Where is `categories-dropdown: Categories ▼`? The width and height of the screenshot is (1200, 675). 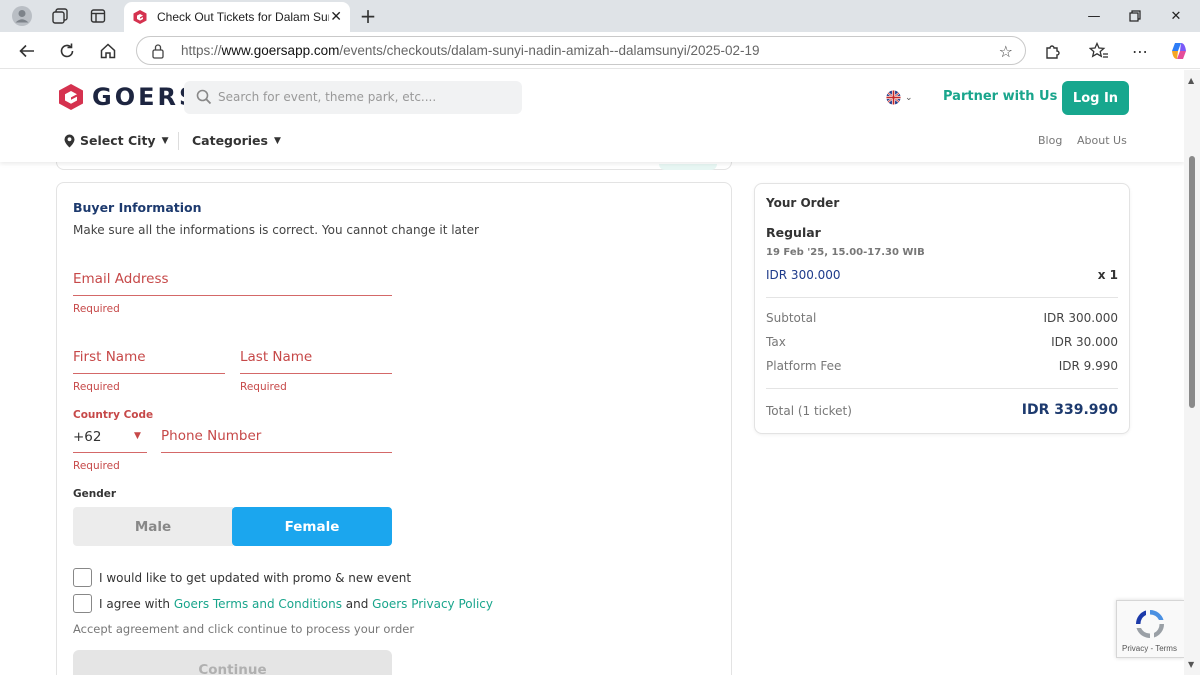
categories-dropdown: Categories ▼ is located at coordinates (236, 140).